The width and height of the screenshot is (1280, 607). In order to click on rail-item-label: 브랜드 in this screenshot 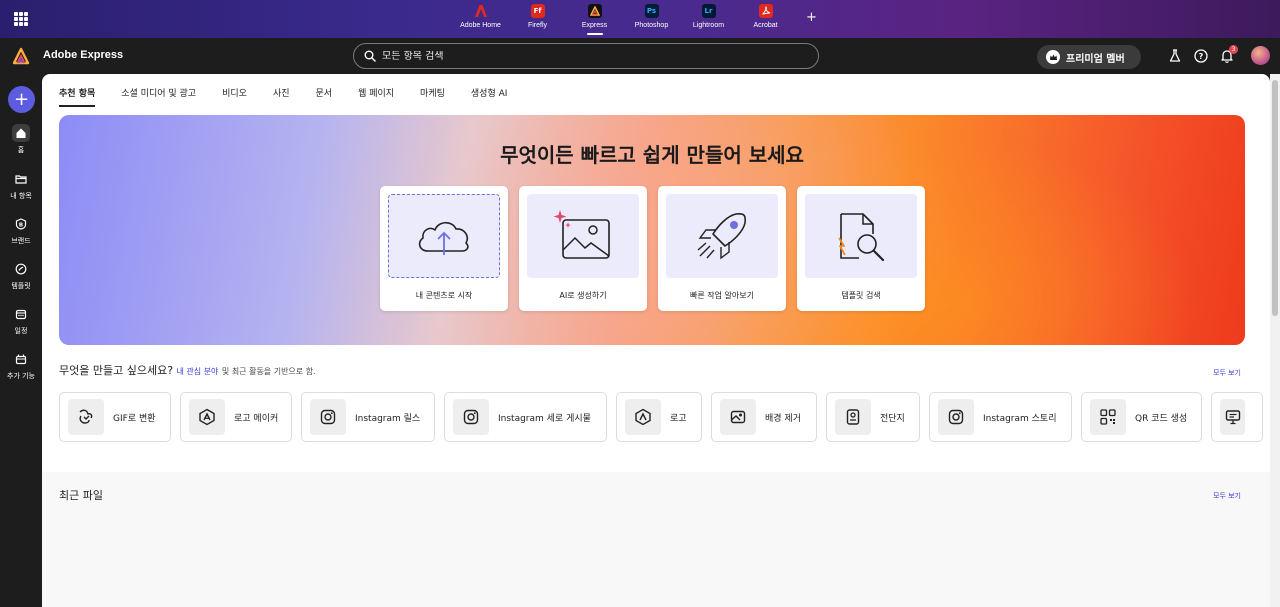, I will do `click(21, 241)`.